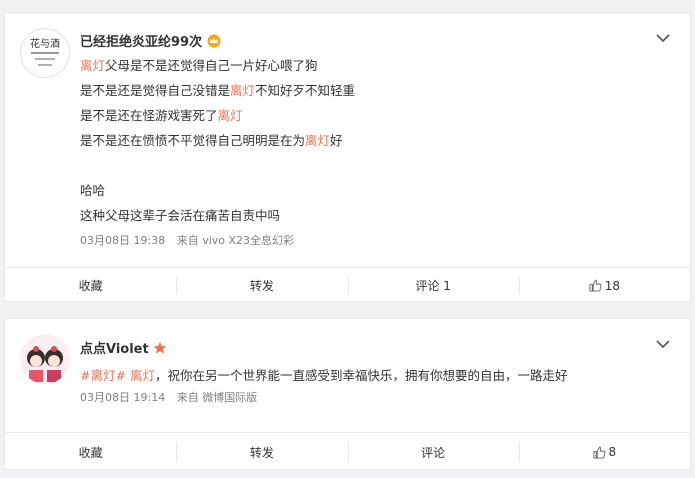 The width and height of the screenshot is (695, 478). I want to click on username-text: 已经拒绝炎亚纶99次, so click(141, 40).